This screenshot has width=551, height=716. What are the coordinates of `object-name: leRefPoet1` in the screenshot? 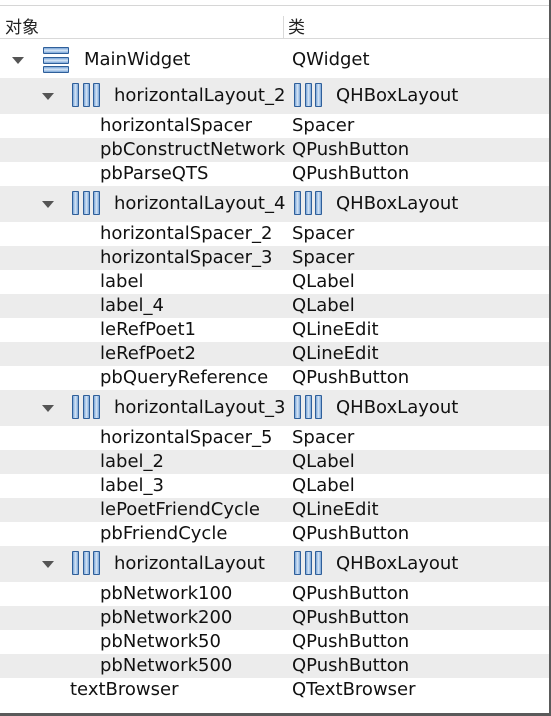 It's located at (148, 329).